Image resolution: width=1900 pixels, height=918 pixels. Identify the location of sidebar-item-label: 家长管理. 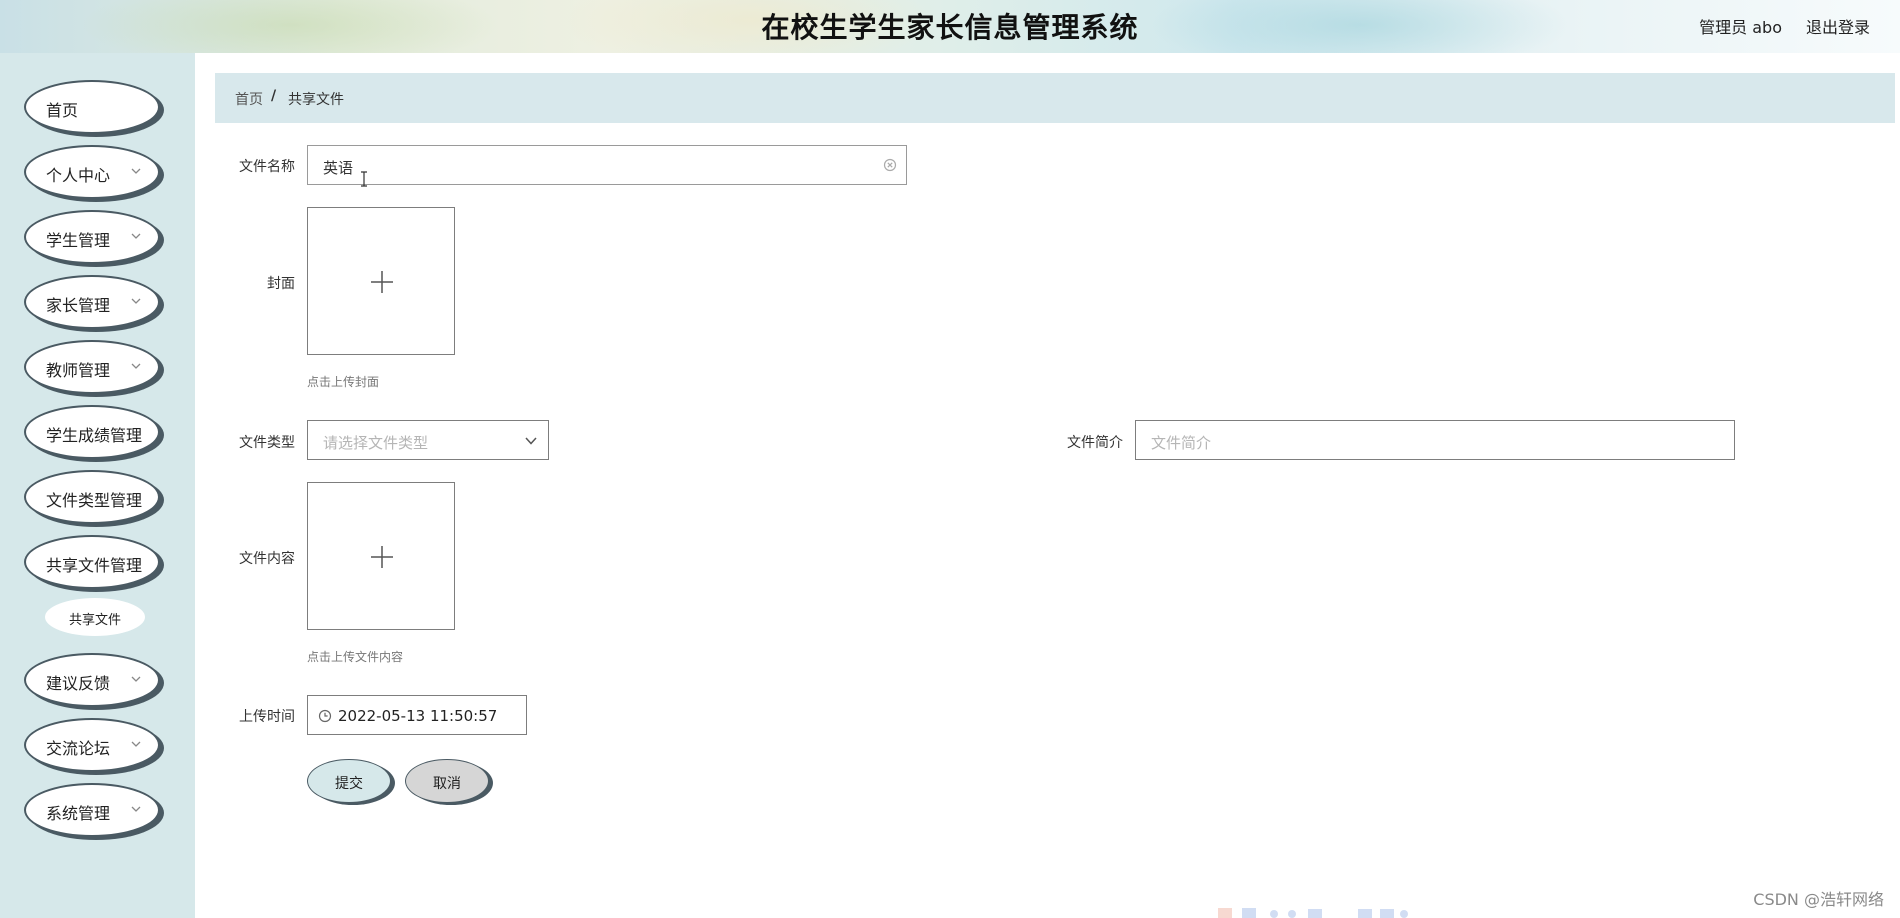
(78, 305).